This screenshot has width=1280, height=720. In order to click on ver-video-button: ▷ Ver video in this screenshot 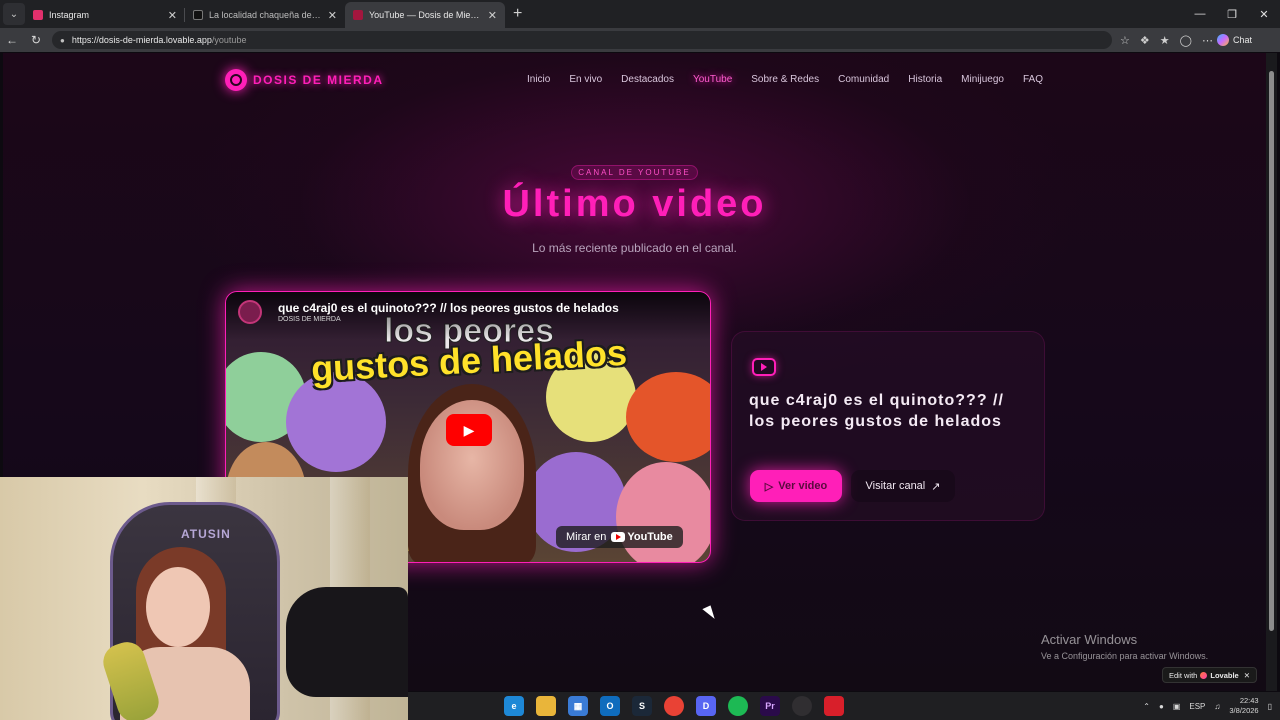, I will do `click(796, 486)`.